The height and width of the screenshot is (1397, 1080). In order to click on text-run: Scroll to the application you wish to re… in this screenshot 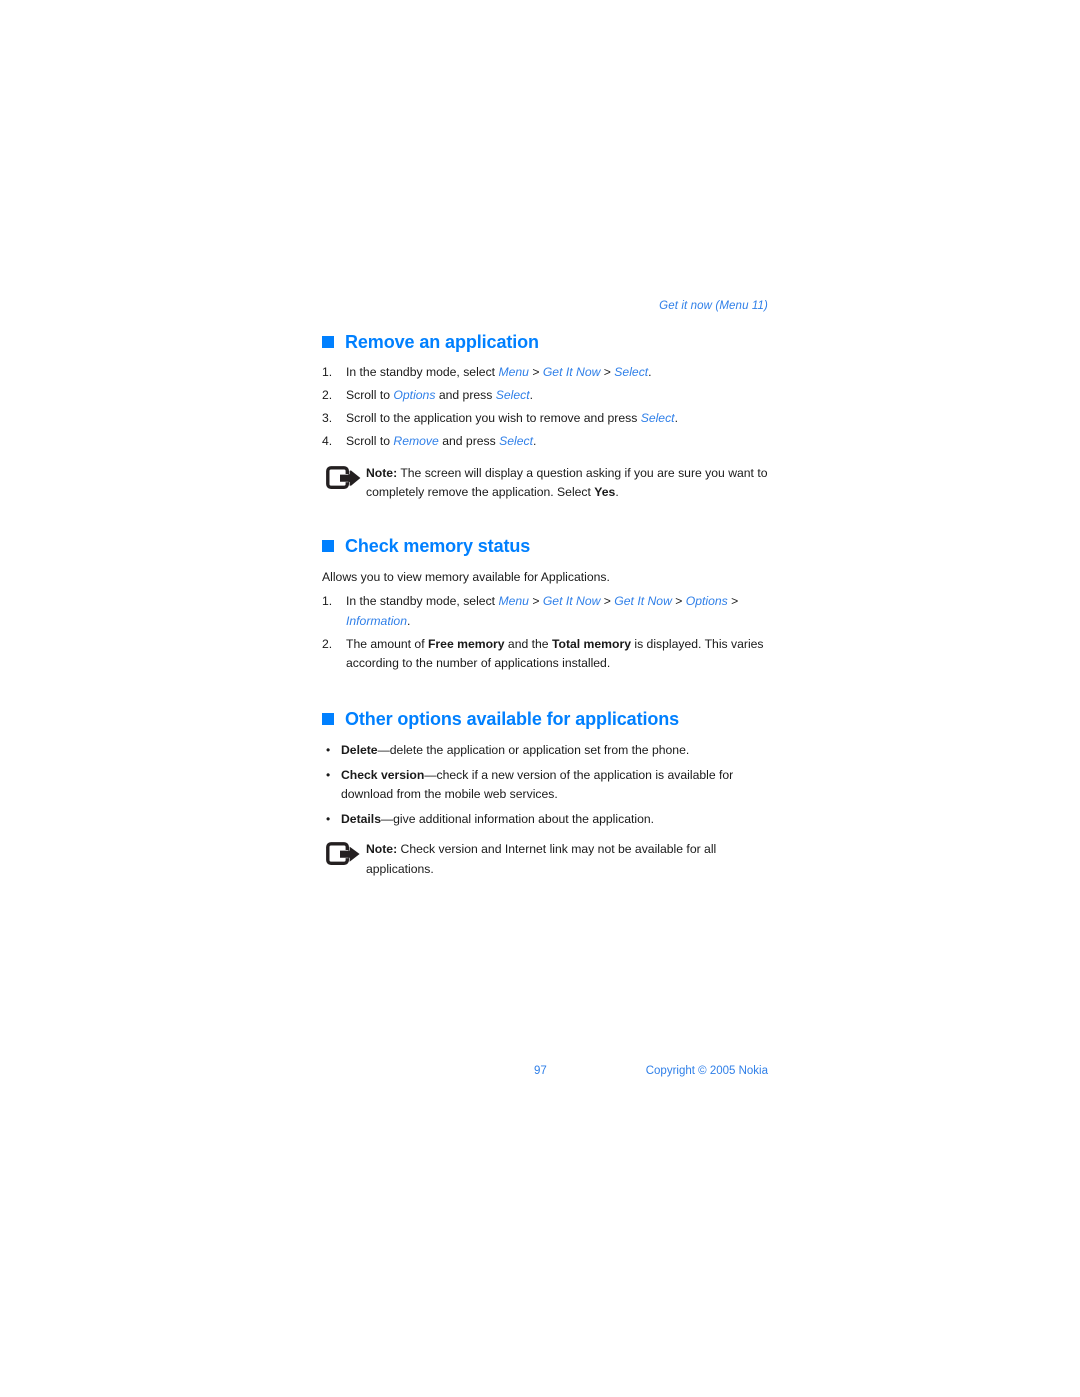, I will do `click(493, 418)`.